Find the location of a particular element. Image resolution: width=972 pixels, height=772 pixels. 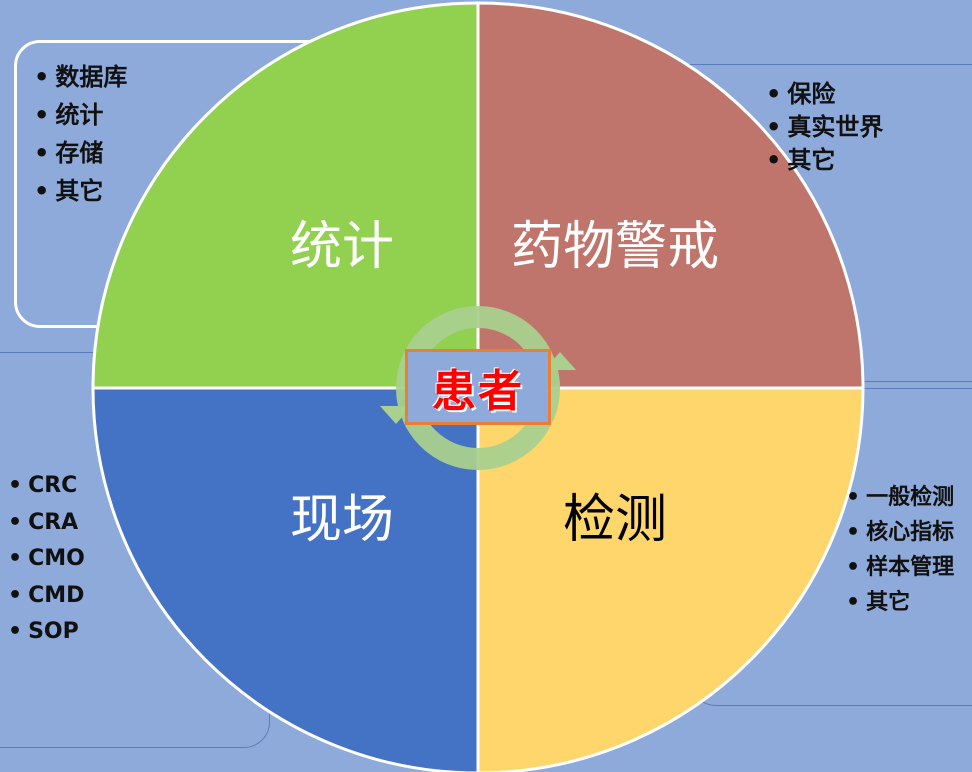

list-item: CMD is located at coordinates (46, 596).